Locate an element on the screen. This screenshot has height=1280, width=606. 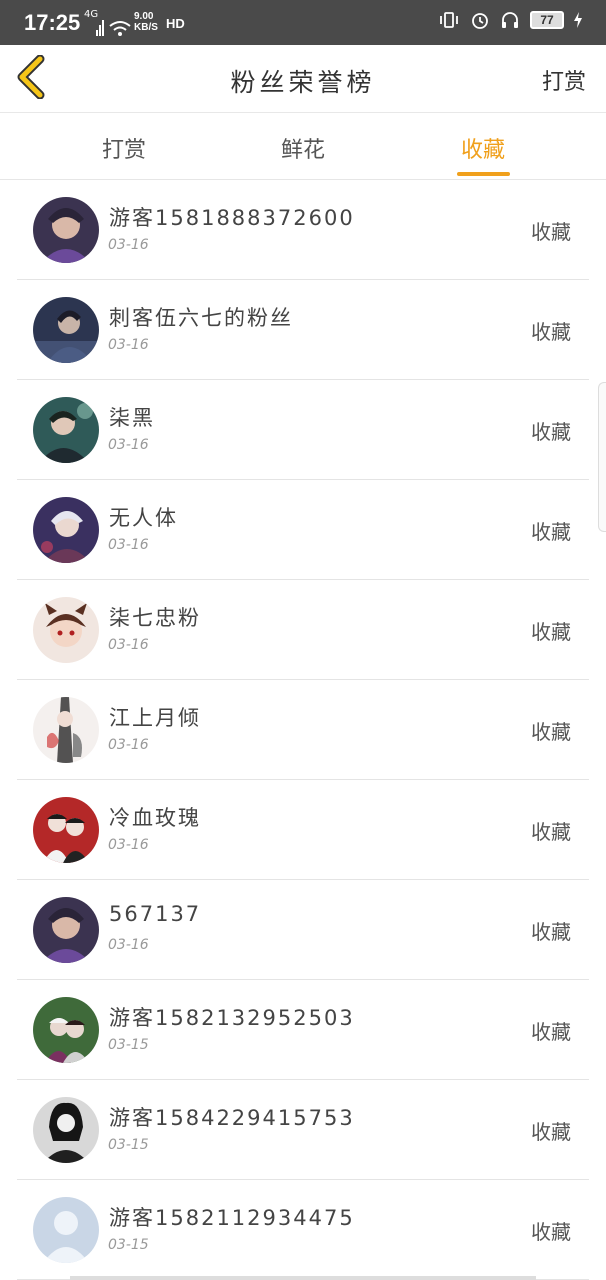
user-name: 无人体 is located at coordinates (143, 518).